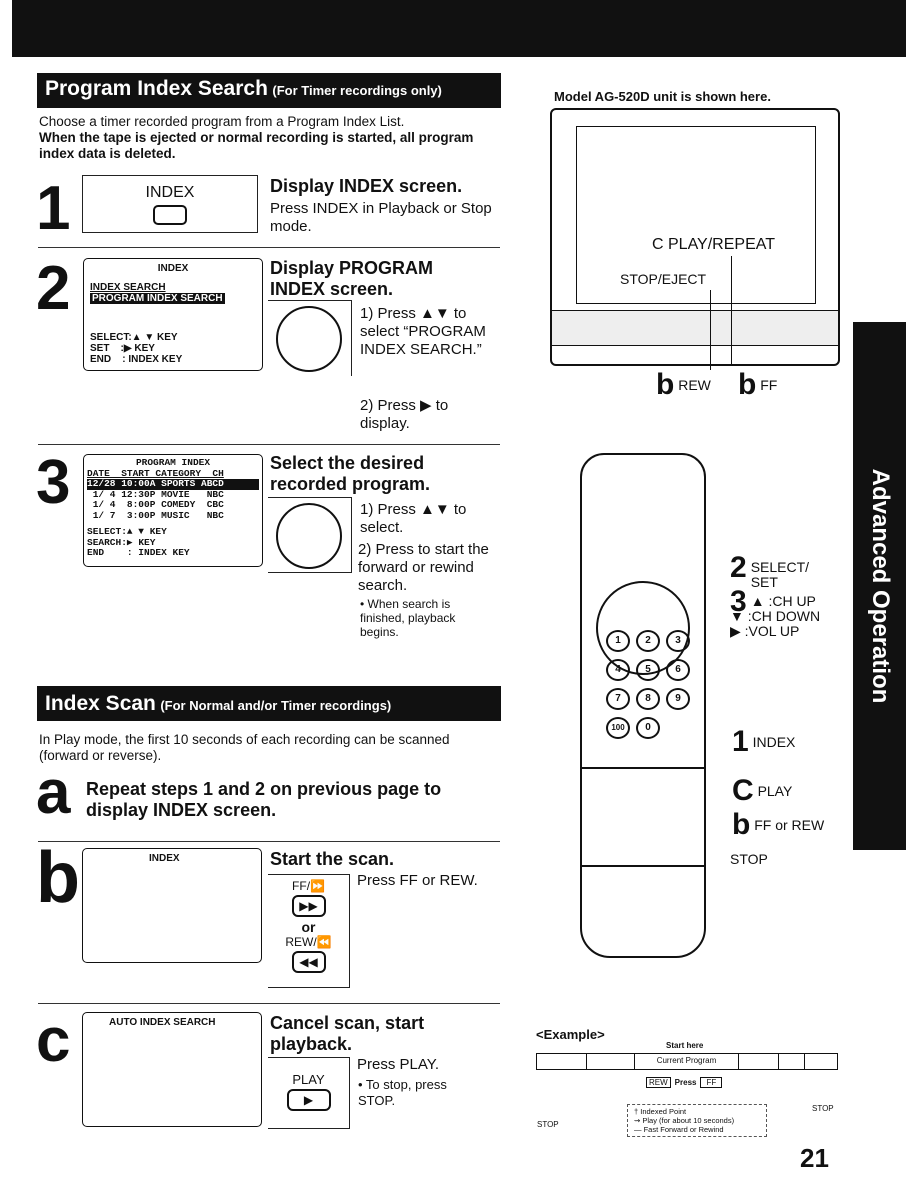 This screenshot has width=918, height=1188. I want to click on index-screen: INDEX, so click(172, 905).